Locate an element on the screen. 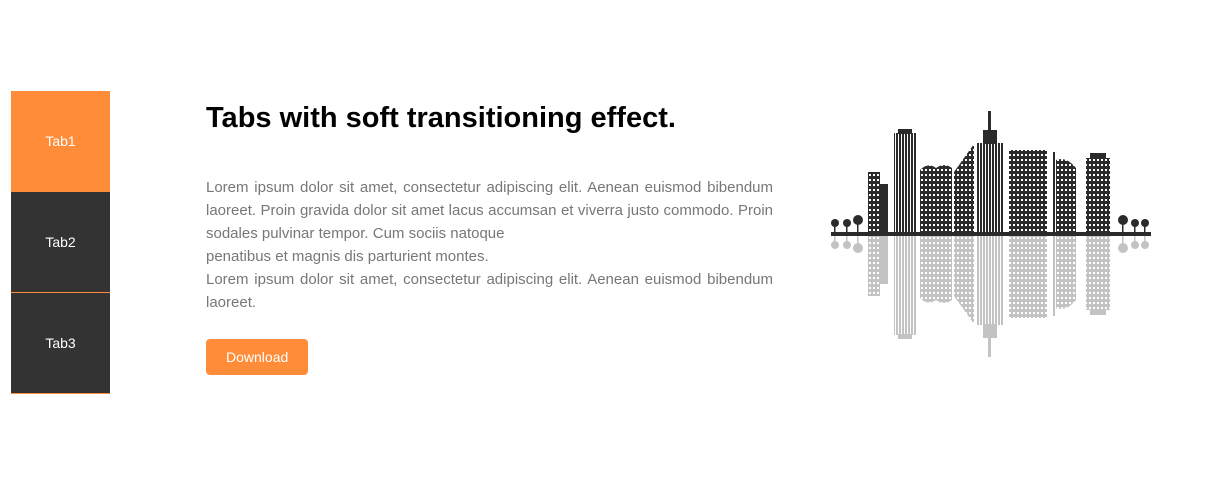 The width and height of the screenshot is (1207, 501). page-title: Tabs with soft transitioning effect. is located at coordinates (441, 118).